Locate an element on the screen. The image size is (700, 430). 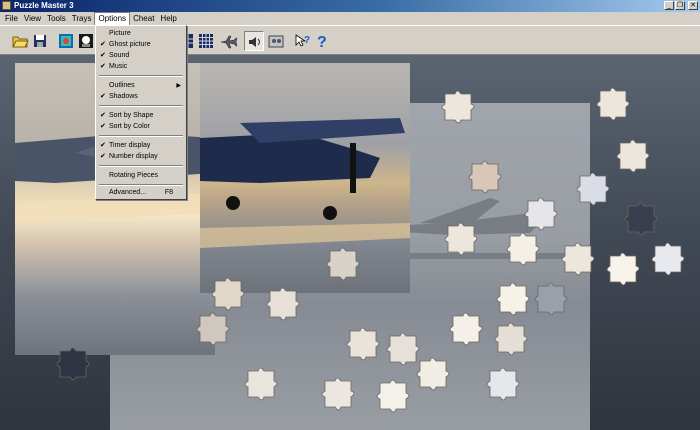
ghost-picture-icon is located at coordinates (86, 41).